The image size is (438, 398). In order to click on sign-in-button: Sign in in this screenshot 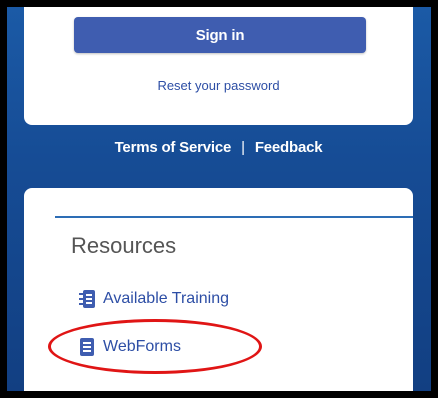, I will do `click(220, 35)`.